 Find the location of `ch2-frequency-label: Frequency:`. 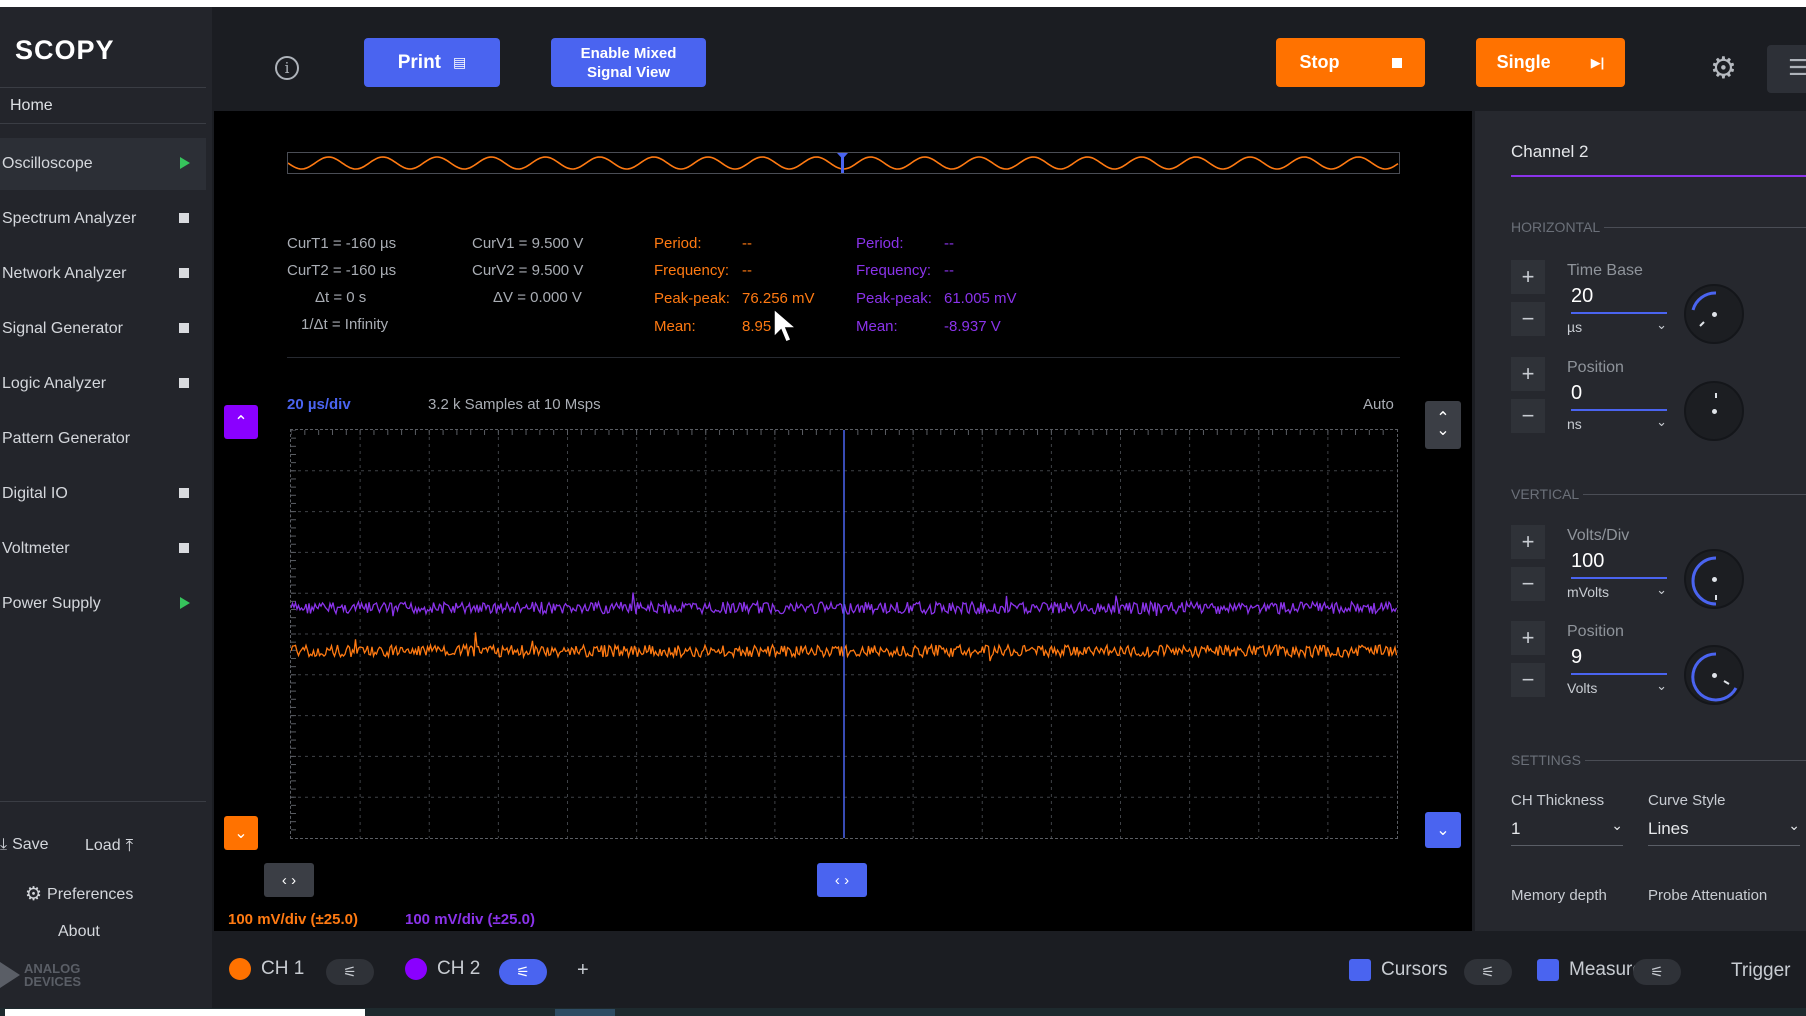

ch2-frequency-label: Frequency: is located at coordinates (894, 270).